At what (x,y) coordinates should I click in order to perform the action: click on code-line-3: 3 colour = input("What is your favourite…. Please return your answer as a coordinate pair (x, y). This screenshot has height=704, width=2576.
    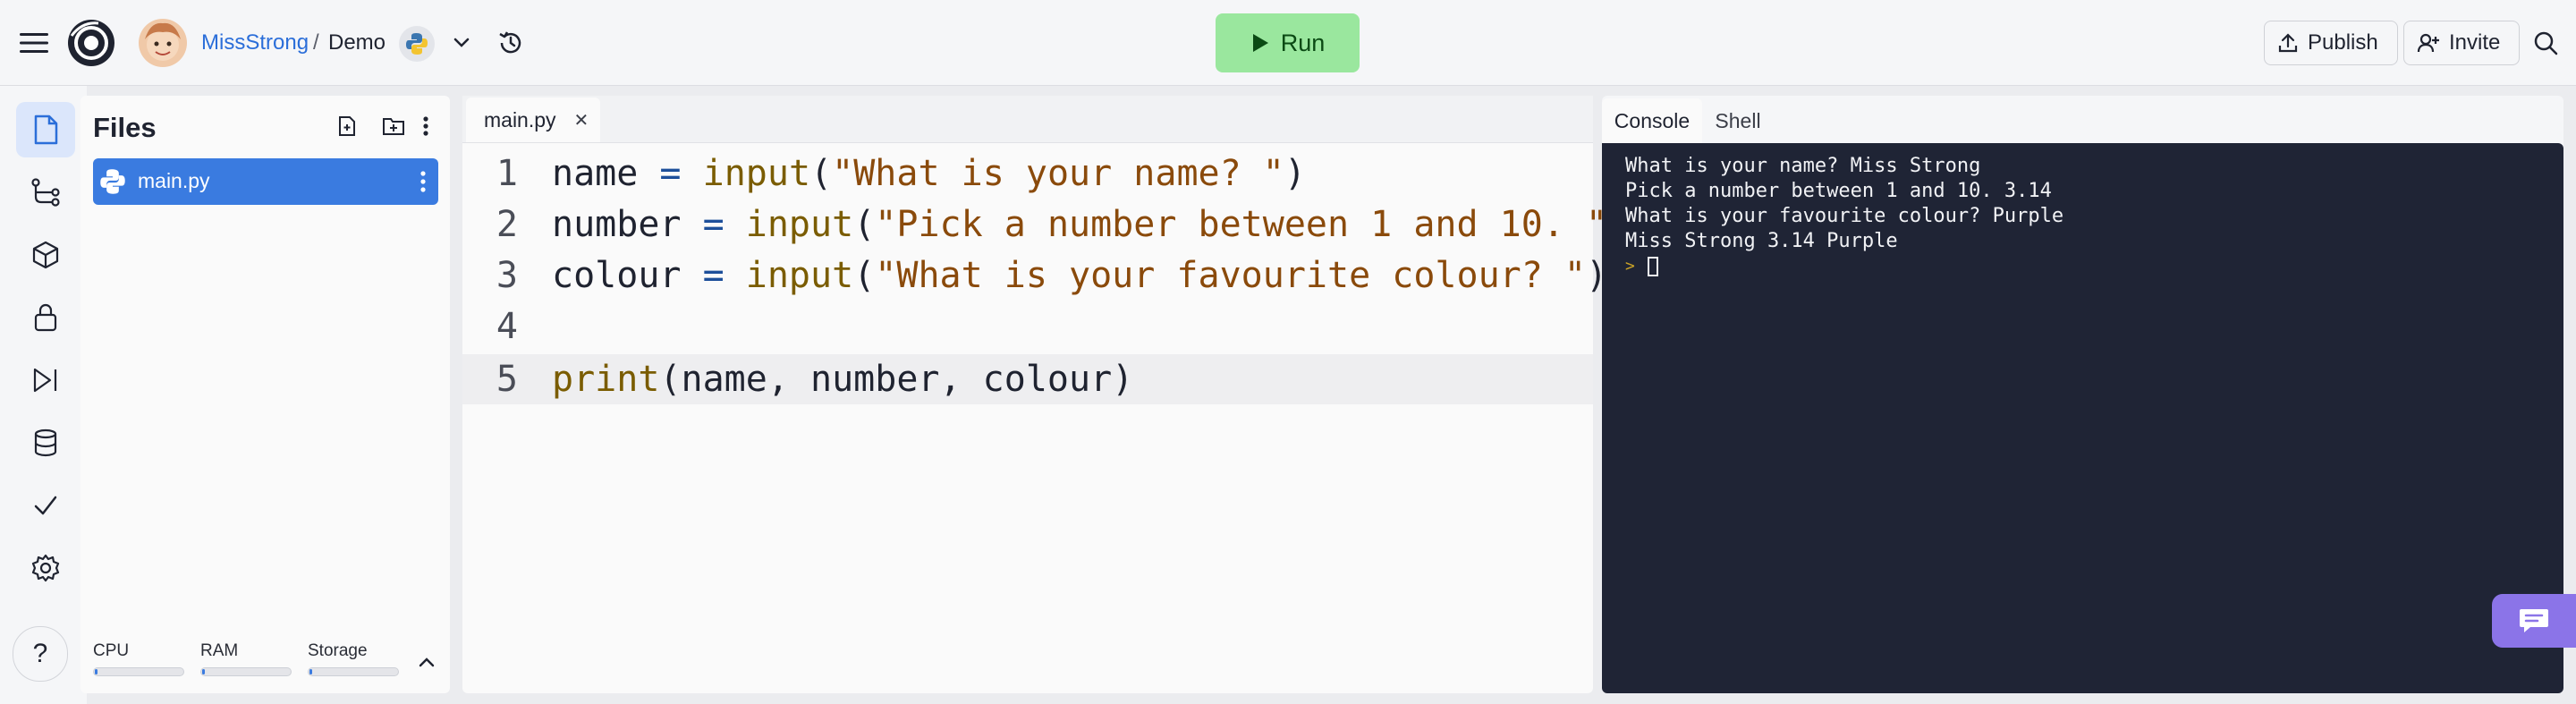
    Looking at the image, I should click on (1034, 275).